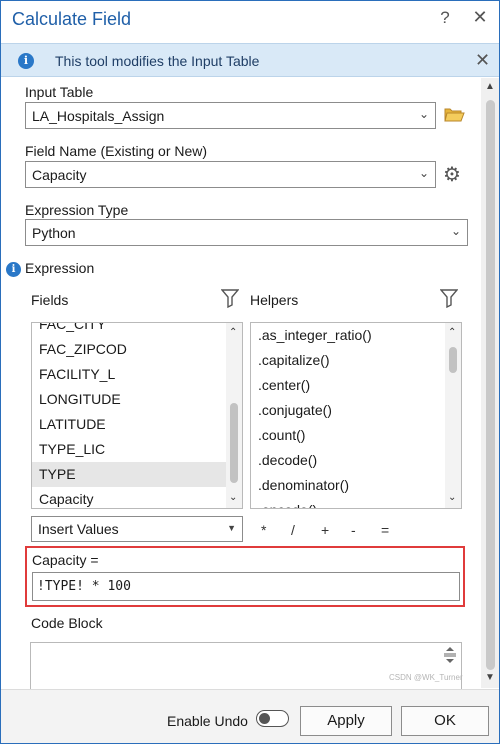 The width and height of the screenshot is (500, 744). Describe the element at coordinates (385, 530) in the screenshot. I see `equals-button: =` at that location.